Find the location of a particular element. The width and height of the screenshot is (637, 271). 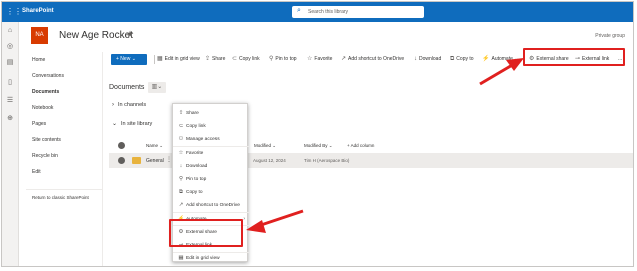

command-label: Pin to top is located at coordinates (286, 59).